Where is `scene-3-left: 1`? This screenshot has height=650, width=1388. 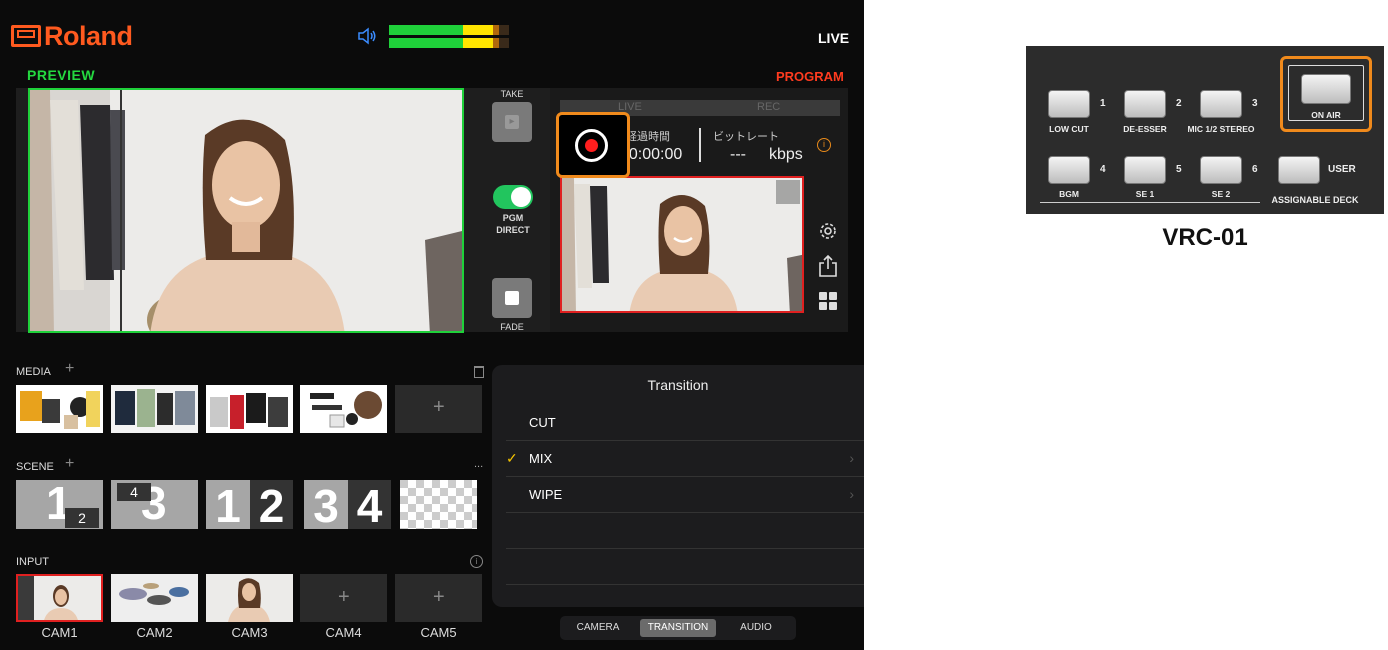
scene-3-left: 1 is located at coordinates (228, 504).